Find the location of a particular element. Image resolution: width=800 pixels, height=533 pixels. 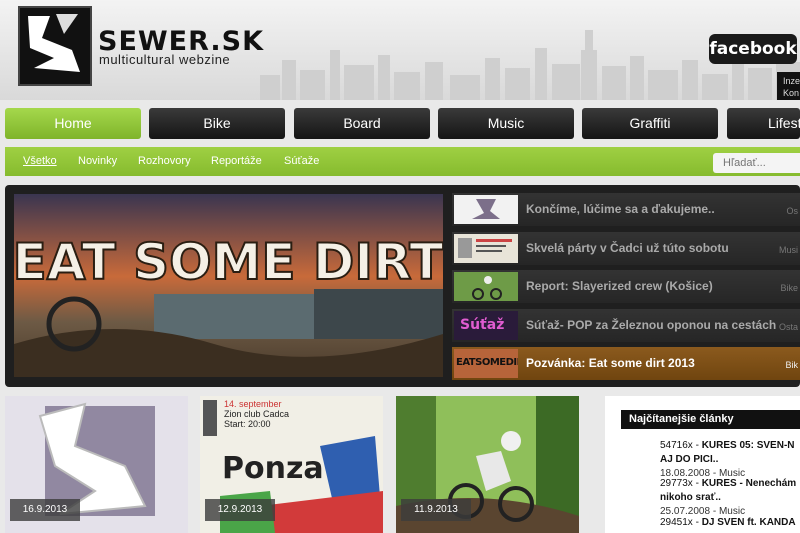

nav-item-home: Home is located at coordinates (73, 123).